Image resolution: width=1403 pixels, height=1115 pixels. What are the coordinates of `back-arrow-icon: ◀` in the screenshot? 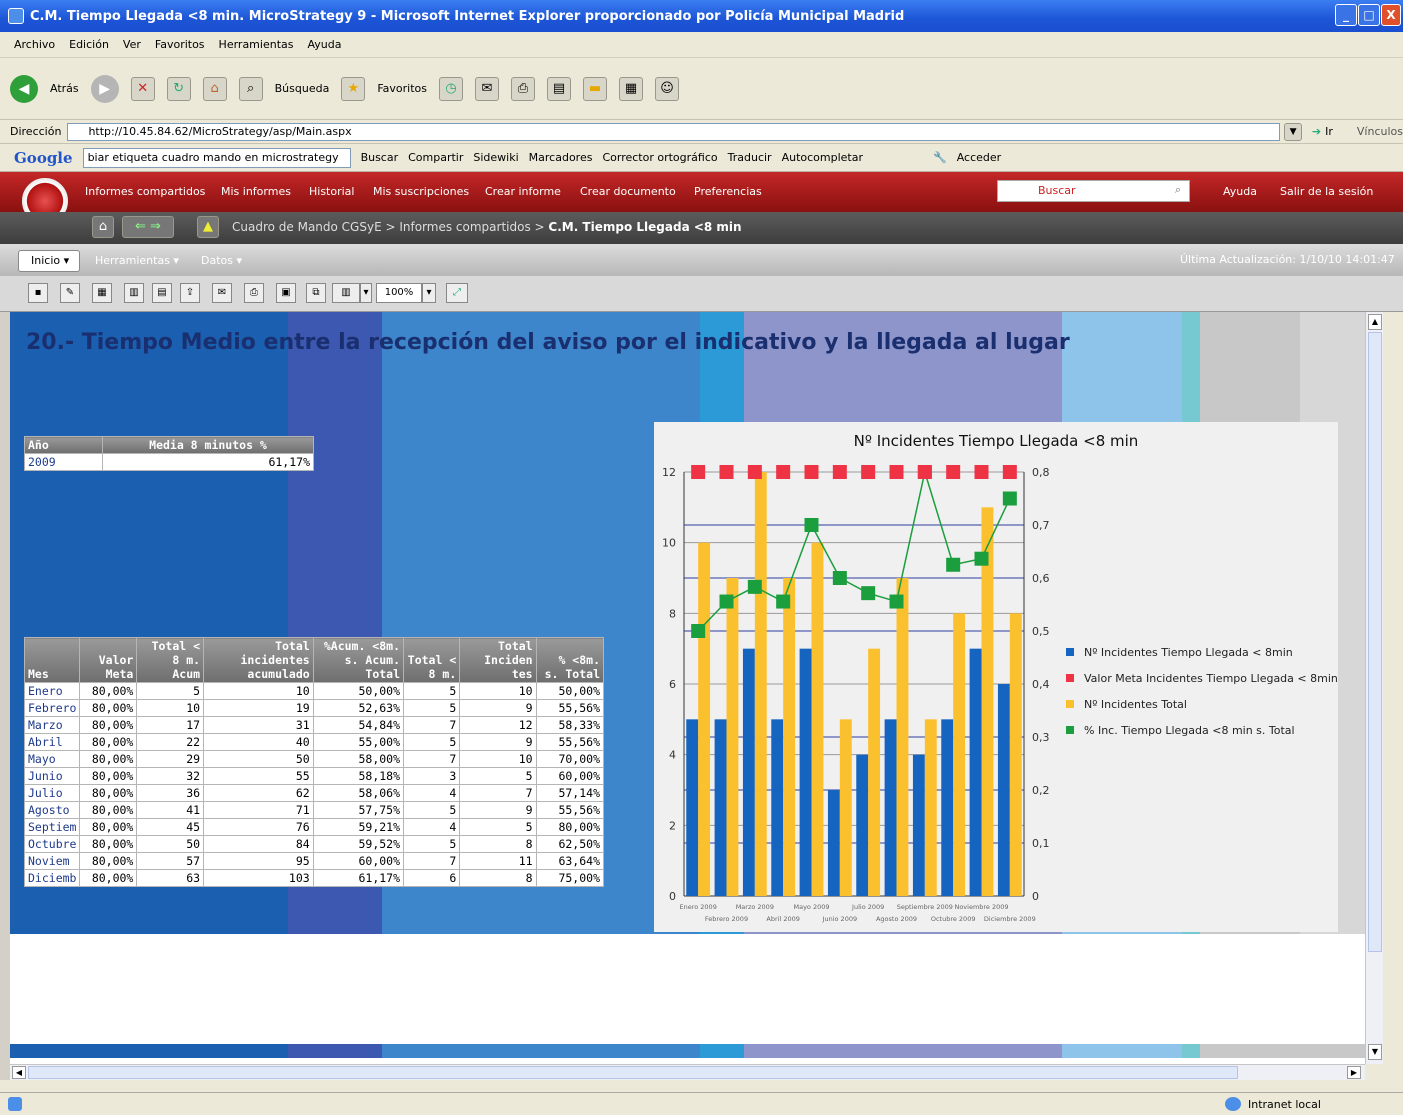 It's located at (24, 88).